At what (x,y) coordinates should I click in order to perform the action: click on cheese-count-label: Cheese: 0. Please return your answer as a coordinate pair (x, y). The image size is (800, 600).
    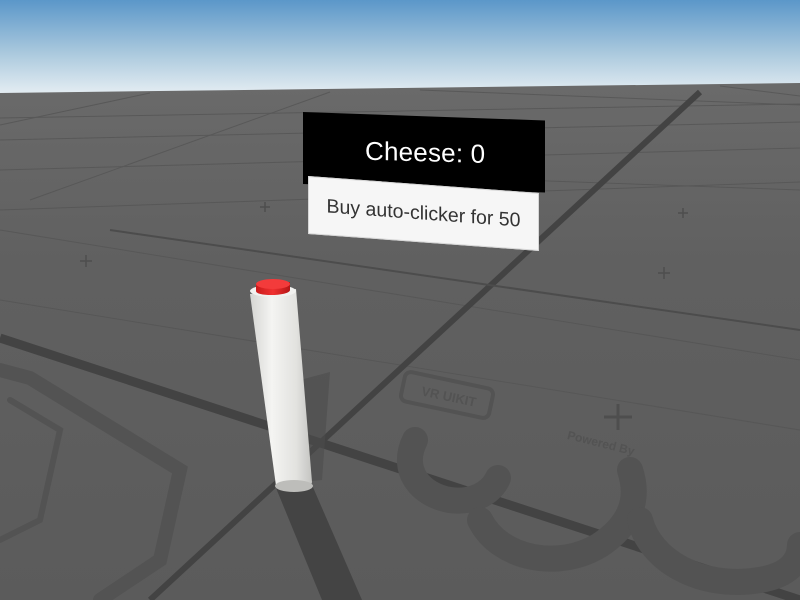
    Looking at the image, I should click on (425, 152).